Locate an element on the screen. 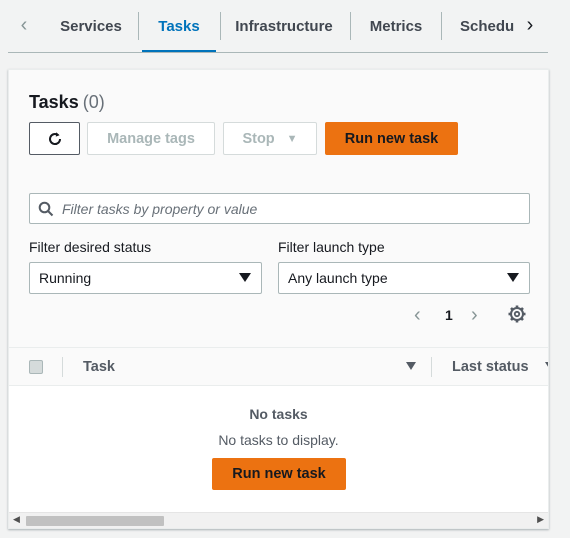  stop-button: Stop ▼ is located at coordinates (270, 138).